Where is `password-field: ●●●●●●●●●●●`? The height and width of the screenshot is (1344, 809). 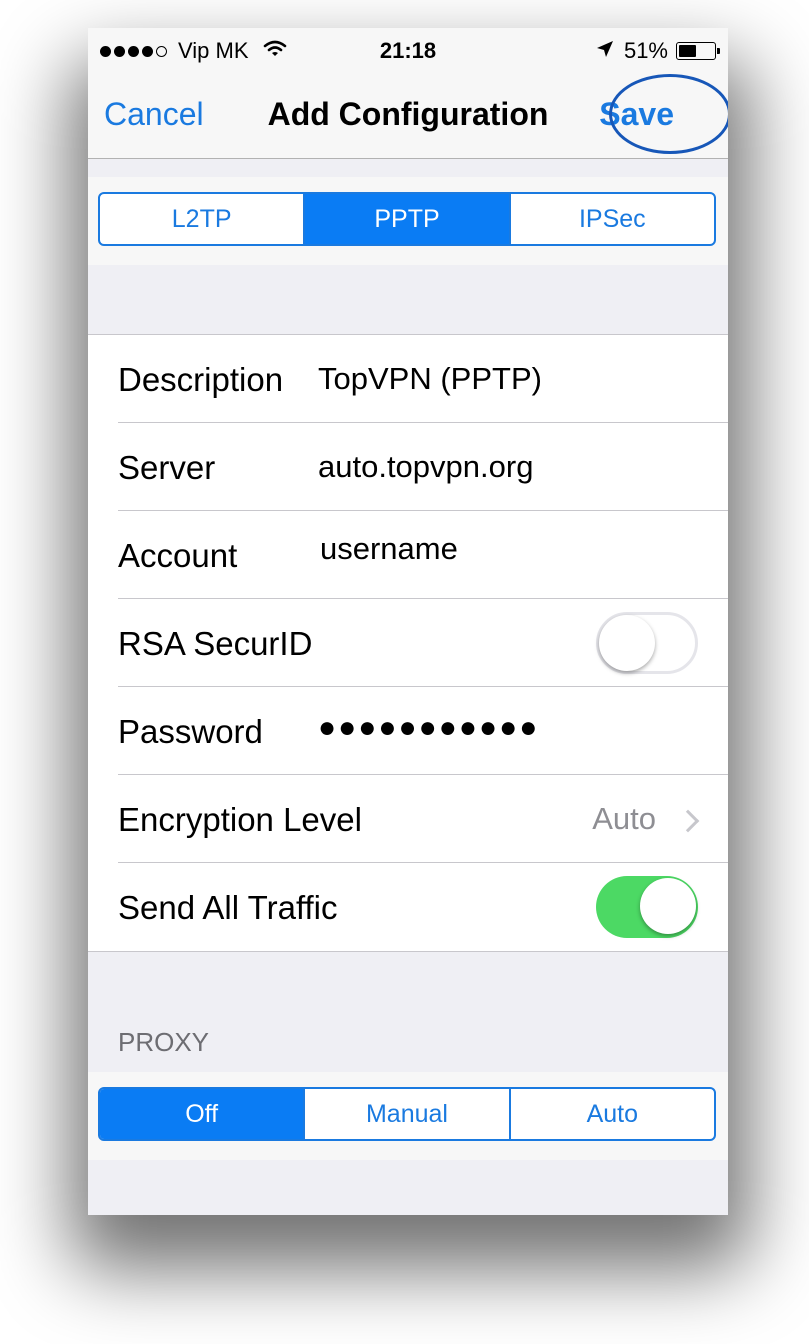 password-field: ●●●●●●●●●●● is located at coordinates (428, 728).